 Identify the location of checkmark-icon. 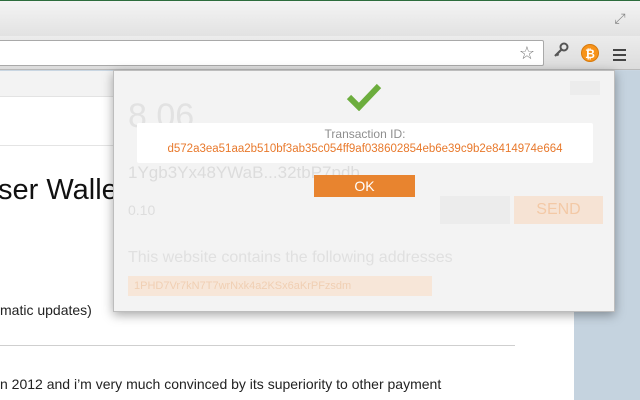
(364, 97).